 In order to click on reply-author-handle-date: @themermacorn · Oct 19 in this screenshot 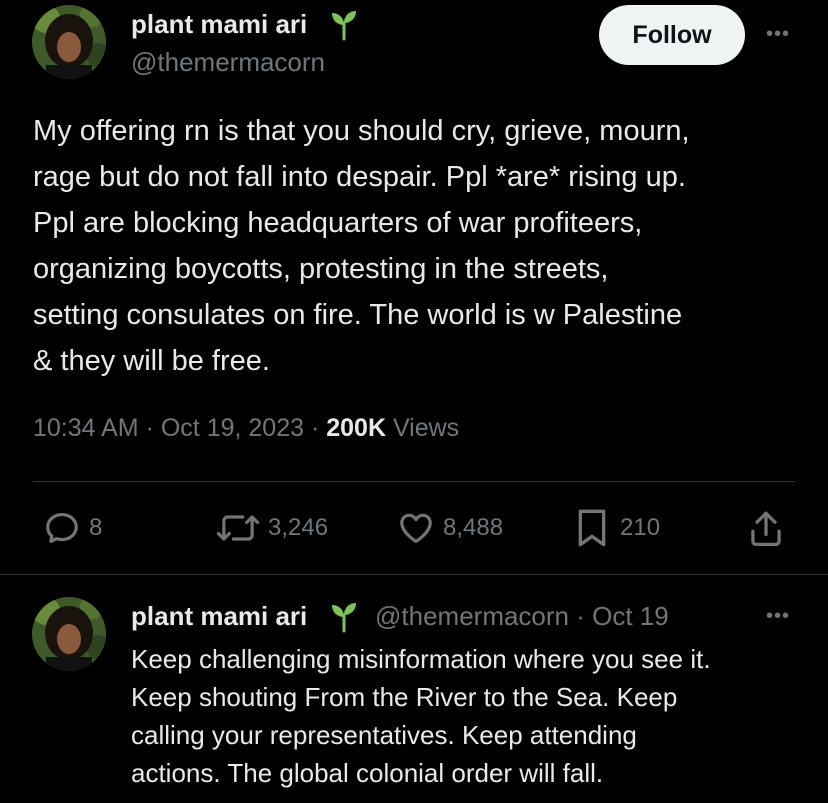, I will do `click(522, 616)`.